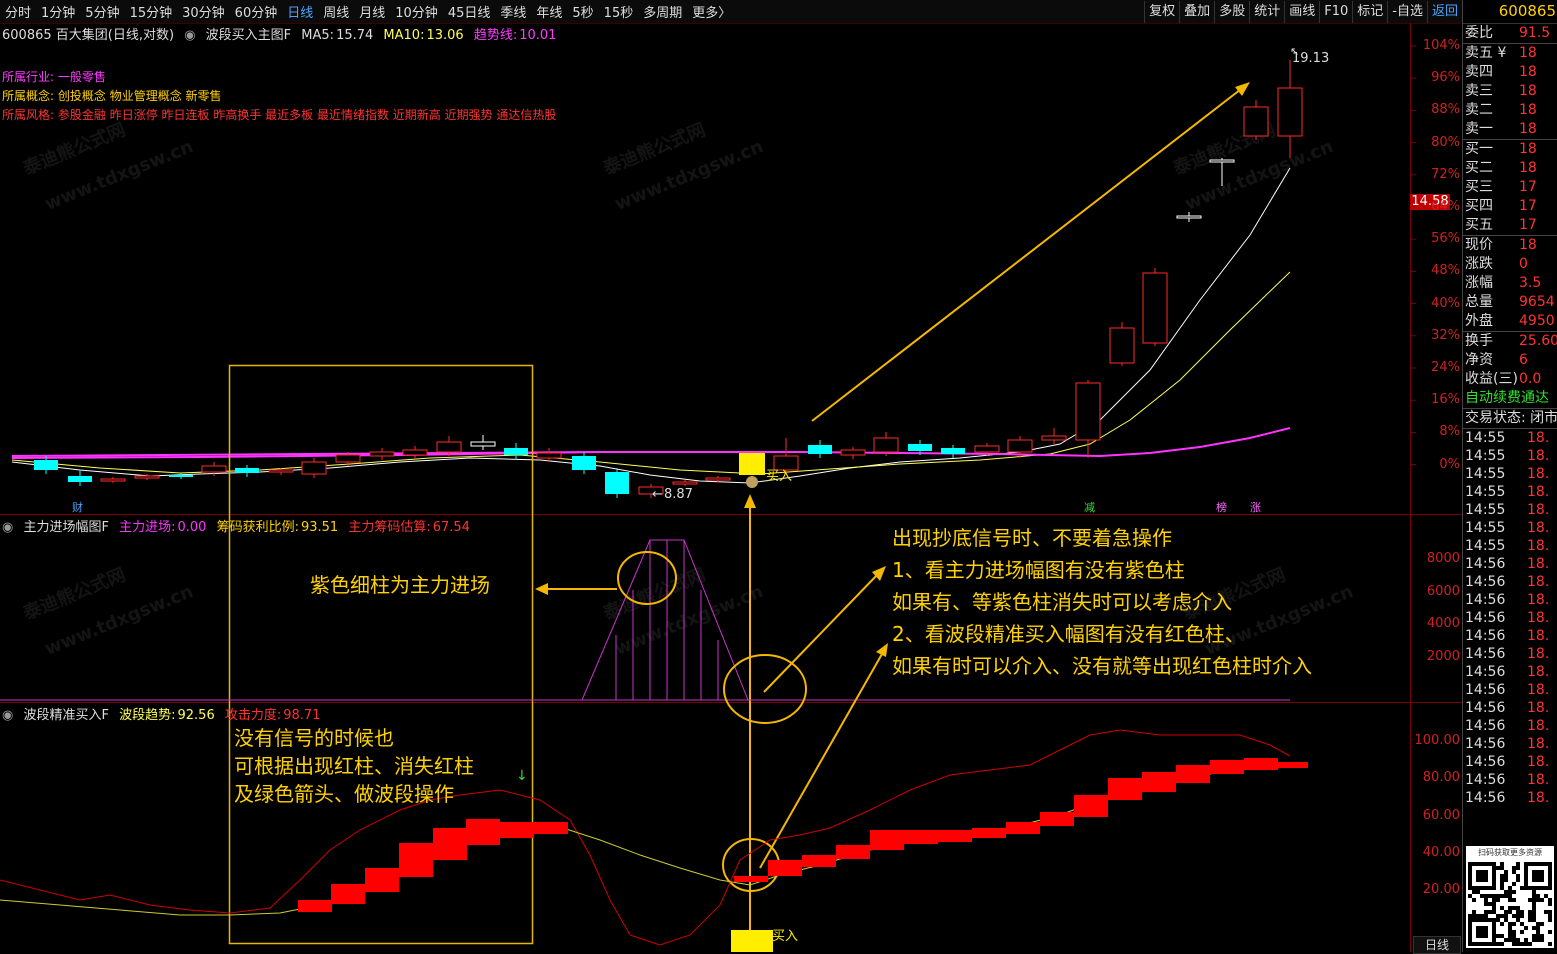 The width and height of the screenshot is (1557, 954). What do you see at coordinates (1443, 623) in the screenshot?
I see `axis-tick-label: 4000` at bounding box center [1443, 623].